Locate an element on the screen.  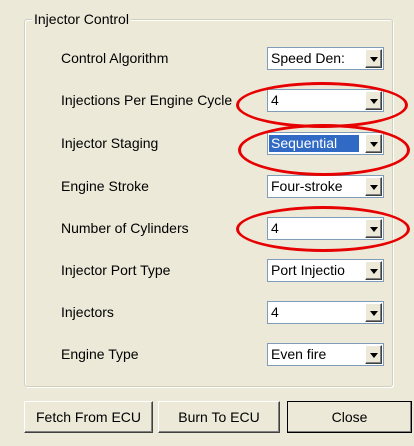
injections-per-cycle-select: 4 is located at coordinates (325, 100).